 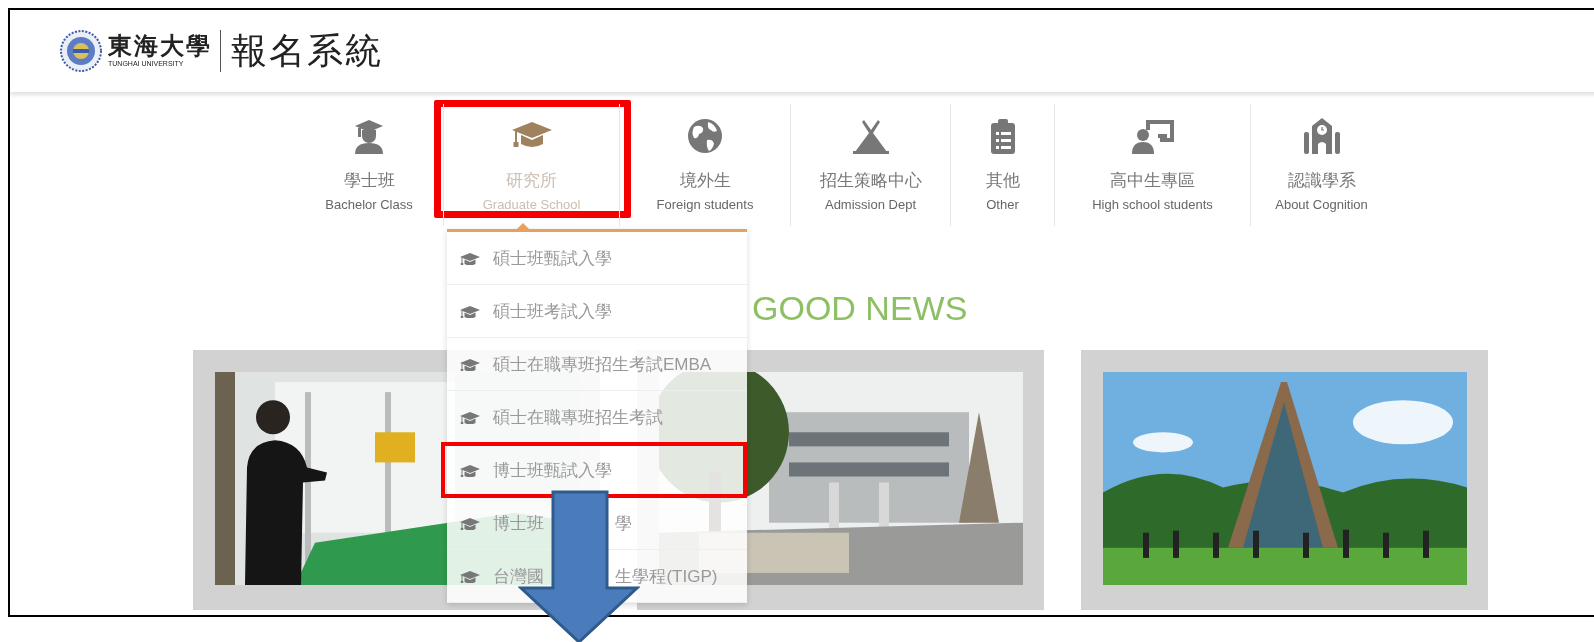 I want to click on dropdown-item: 碩士班考試入學, so click(x=597, y=311).